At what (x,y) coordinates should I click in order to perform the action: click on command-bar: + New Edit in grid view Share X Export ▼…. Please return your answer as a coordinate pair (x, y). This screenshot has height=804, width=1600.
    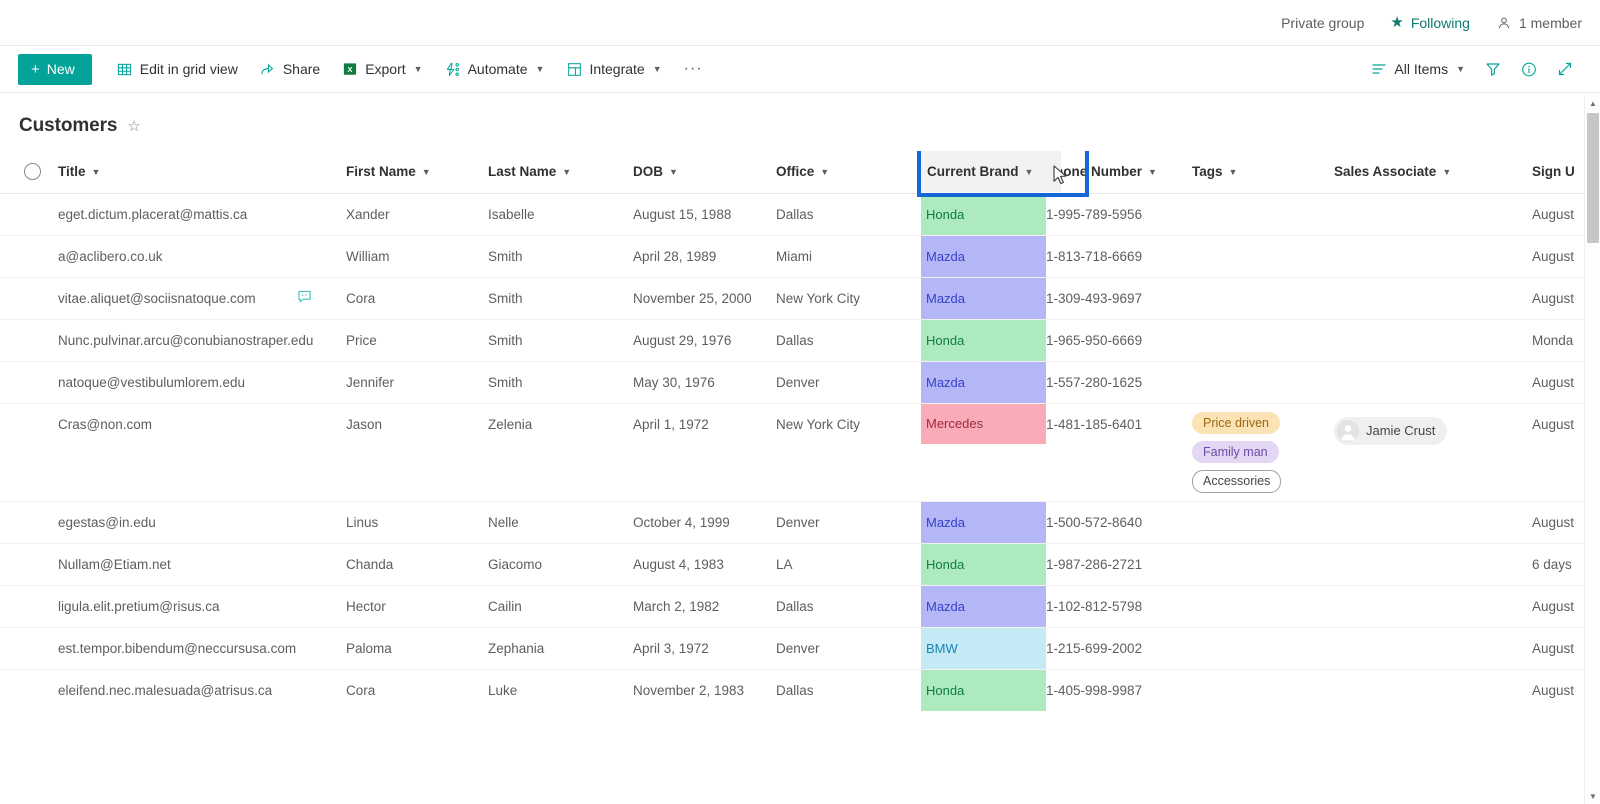
    Looking at the image, I should click on (800, 69).